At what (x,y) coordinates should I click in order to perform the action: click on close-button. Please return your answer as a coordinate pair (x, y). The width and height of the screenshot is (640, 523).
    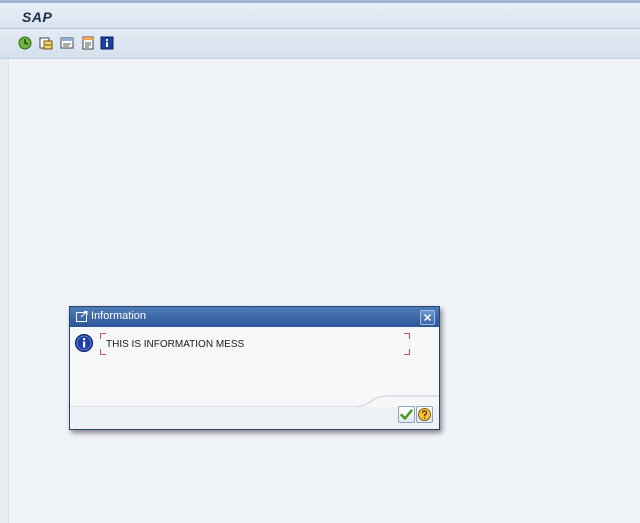
    Looking at the image, I should click on (427, 317).